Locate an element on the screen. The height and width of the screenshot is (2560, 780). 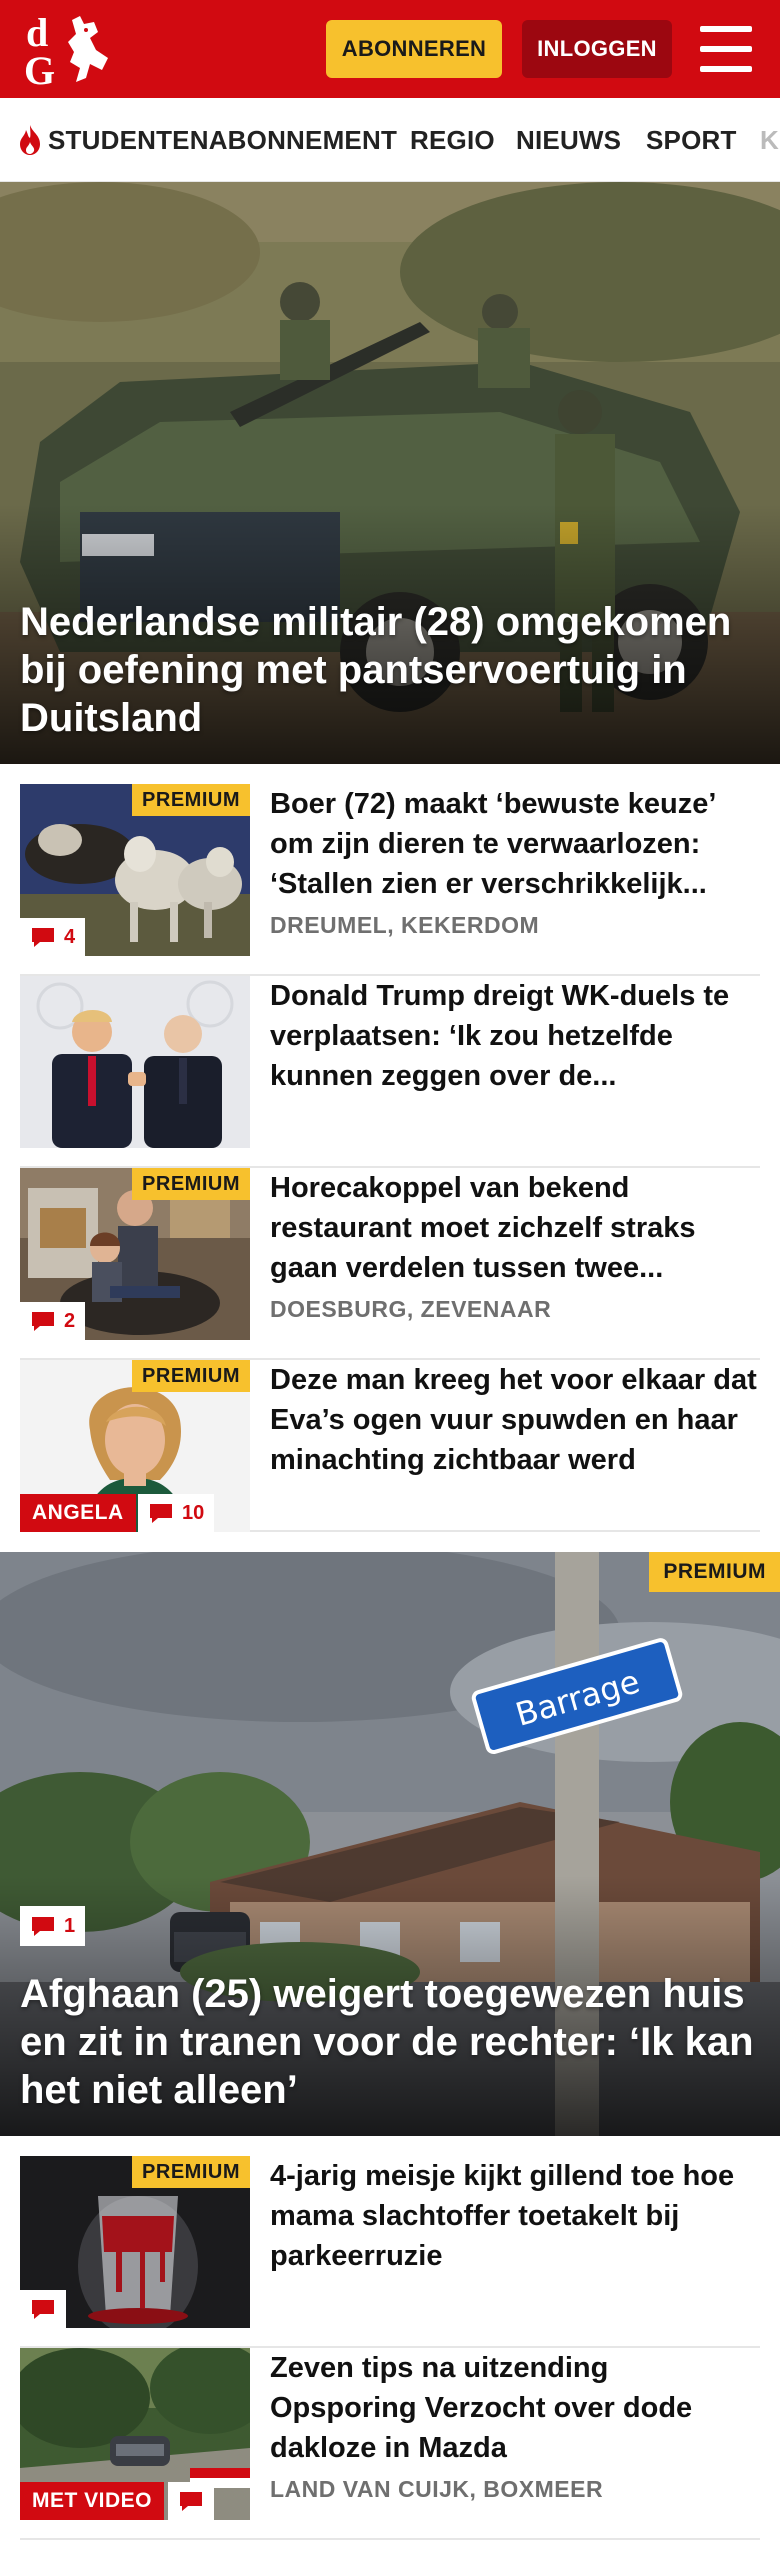
comment-count-badge: 1 is located at coordinates (53, 1926).